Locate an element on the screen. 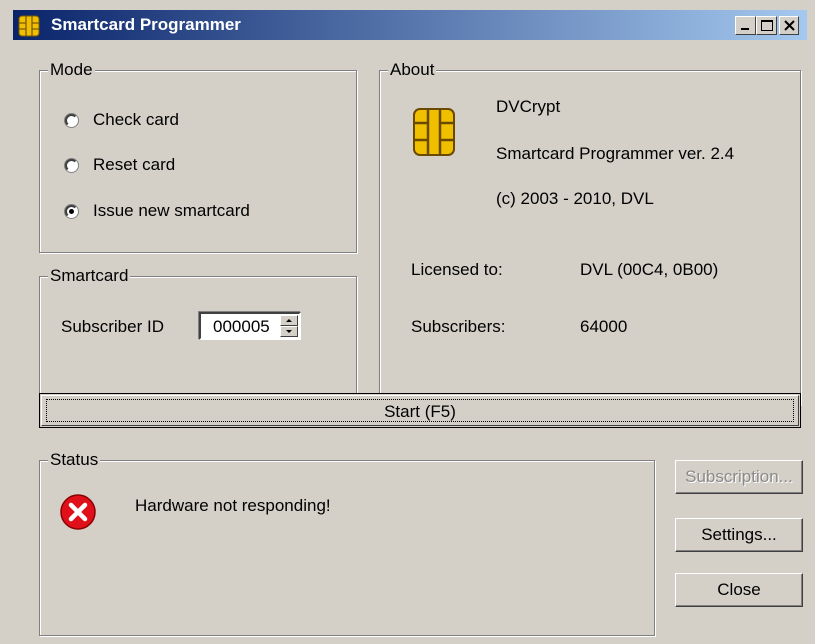  start-button-face: Start (F5) is located at coordinates (420, 410).